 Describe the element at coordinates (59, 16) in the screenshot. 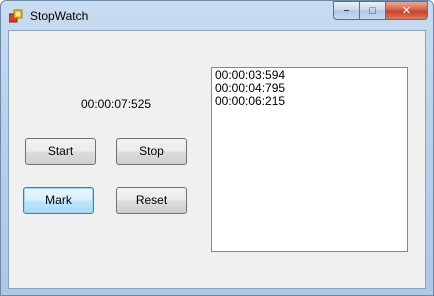

I see `window-title: StopWatch` at that location.